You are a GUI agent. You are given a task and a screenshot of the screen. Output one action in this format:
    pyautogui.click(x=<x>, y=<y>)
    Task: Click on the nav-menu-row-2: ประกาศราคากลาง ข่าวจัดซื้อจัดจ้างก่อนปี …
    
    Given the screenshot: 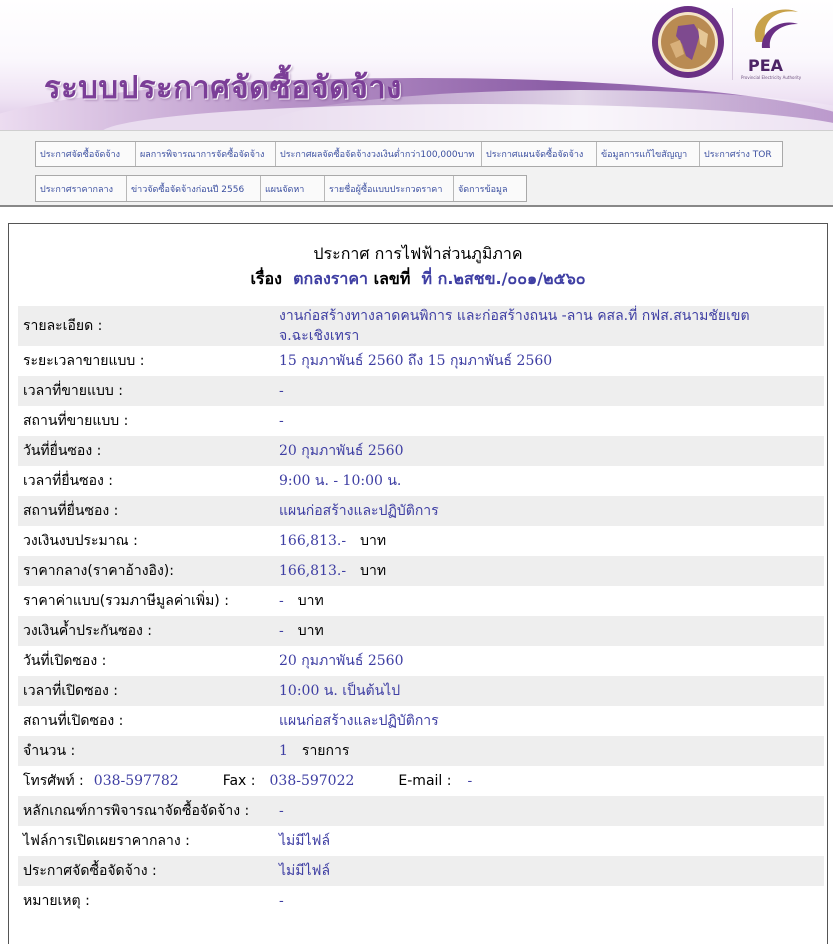 What is the action you would take?
    pyautogui.click(x=281, y=188)
    